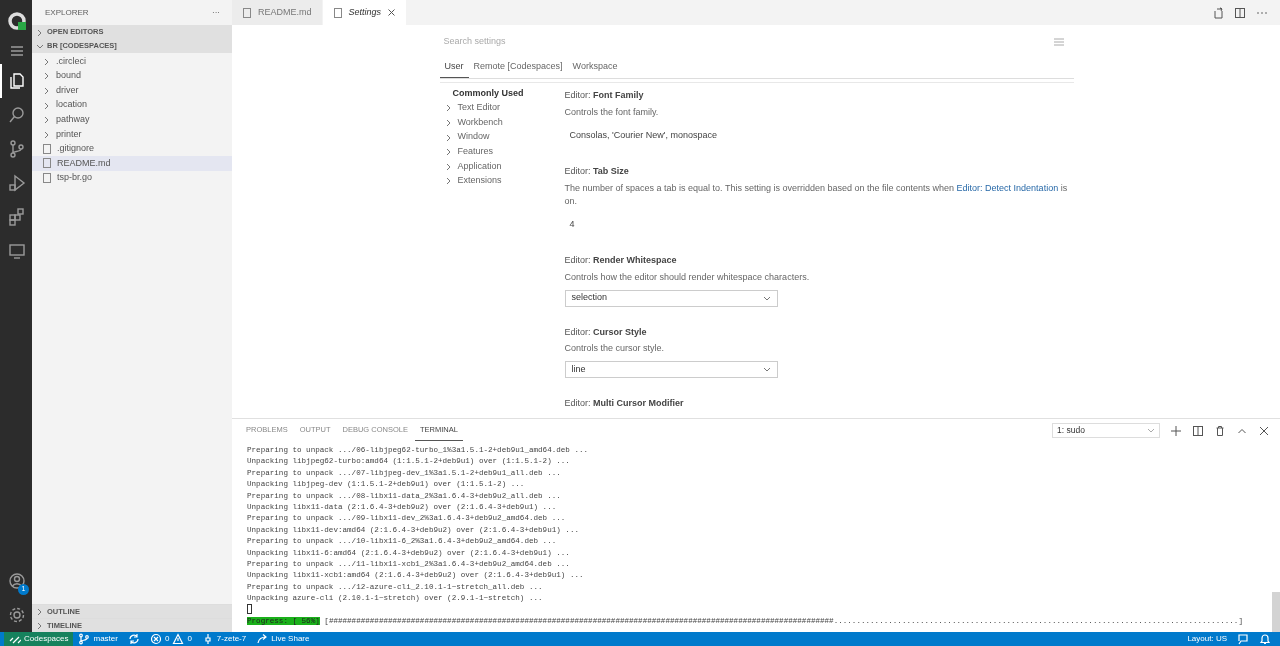  Describe the element at coordinates (1198, 430) in the screenshot. I see `split-icon` at that location.